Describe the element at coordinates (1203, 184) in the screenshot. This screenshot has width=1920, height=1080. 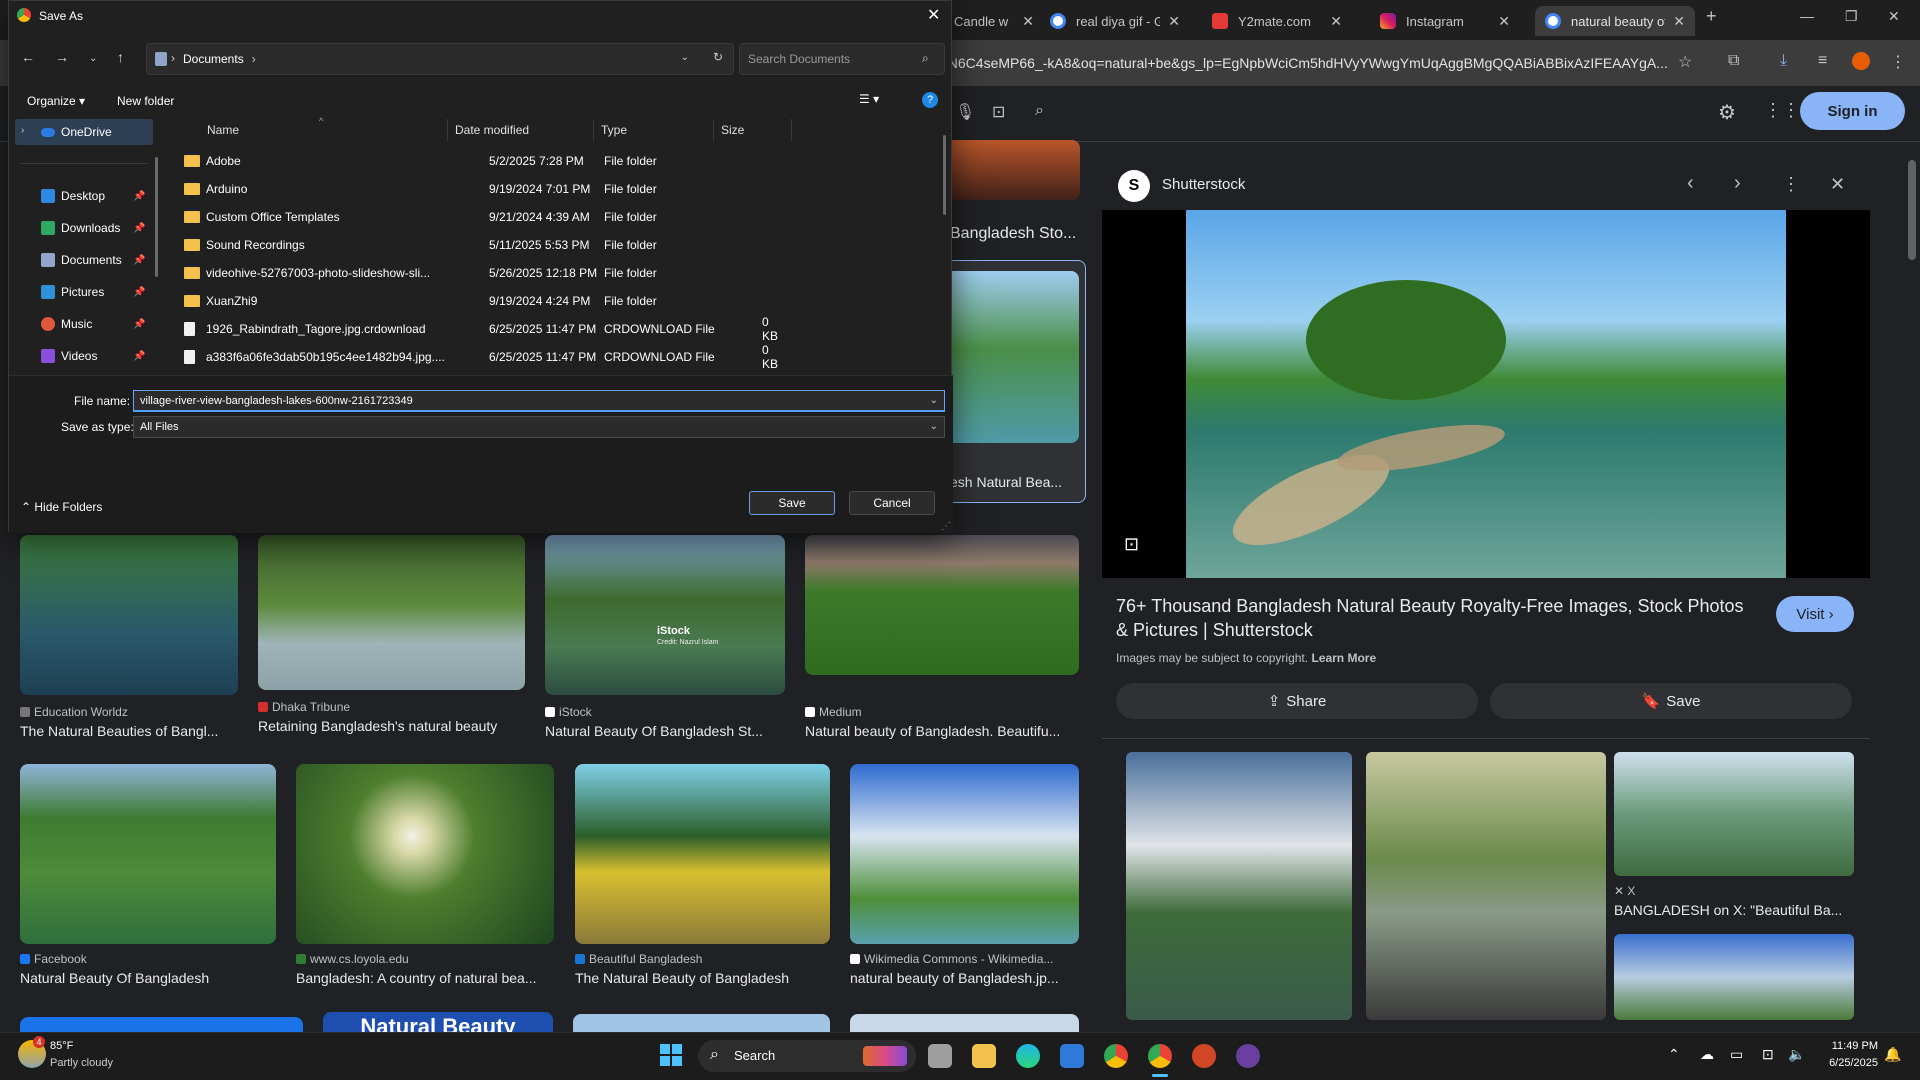
I see `preview-source: Shutterstock` at that location.